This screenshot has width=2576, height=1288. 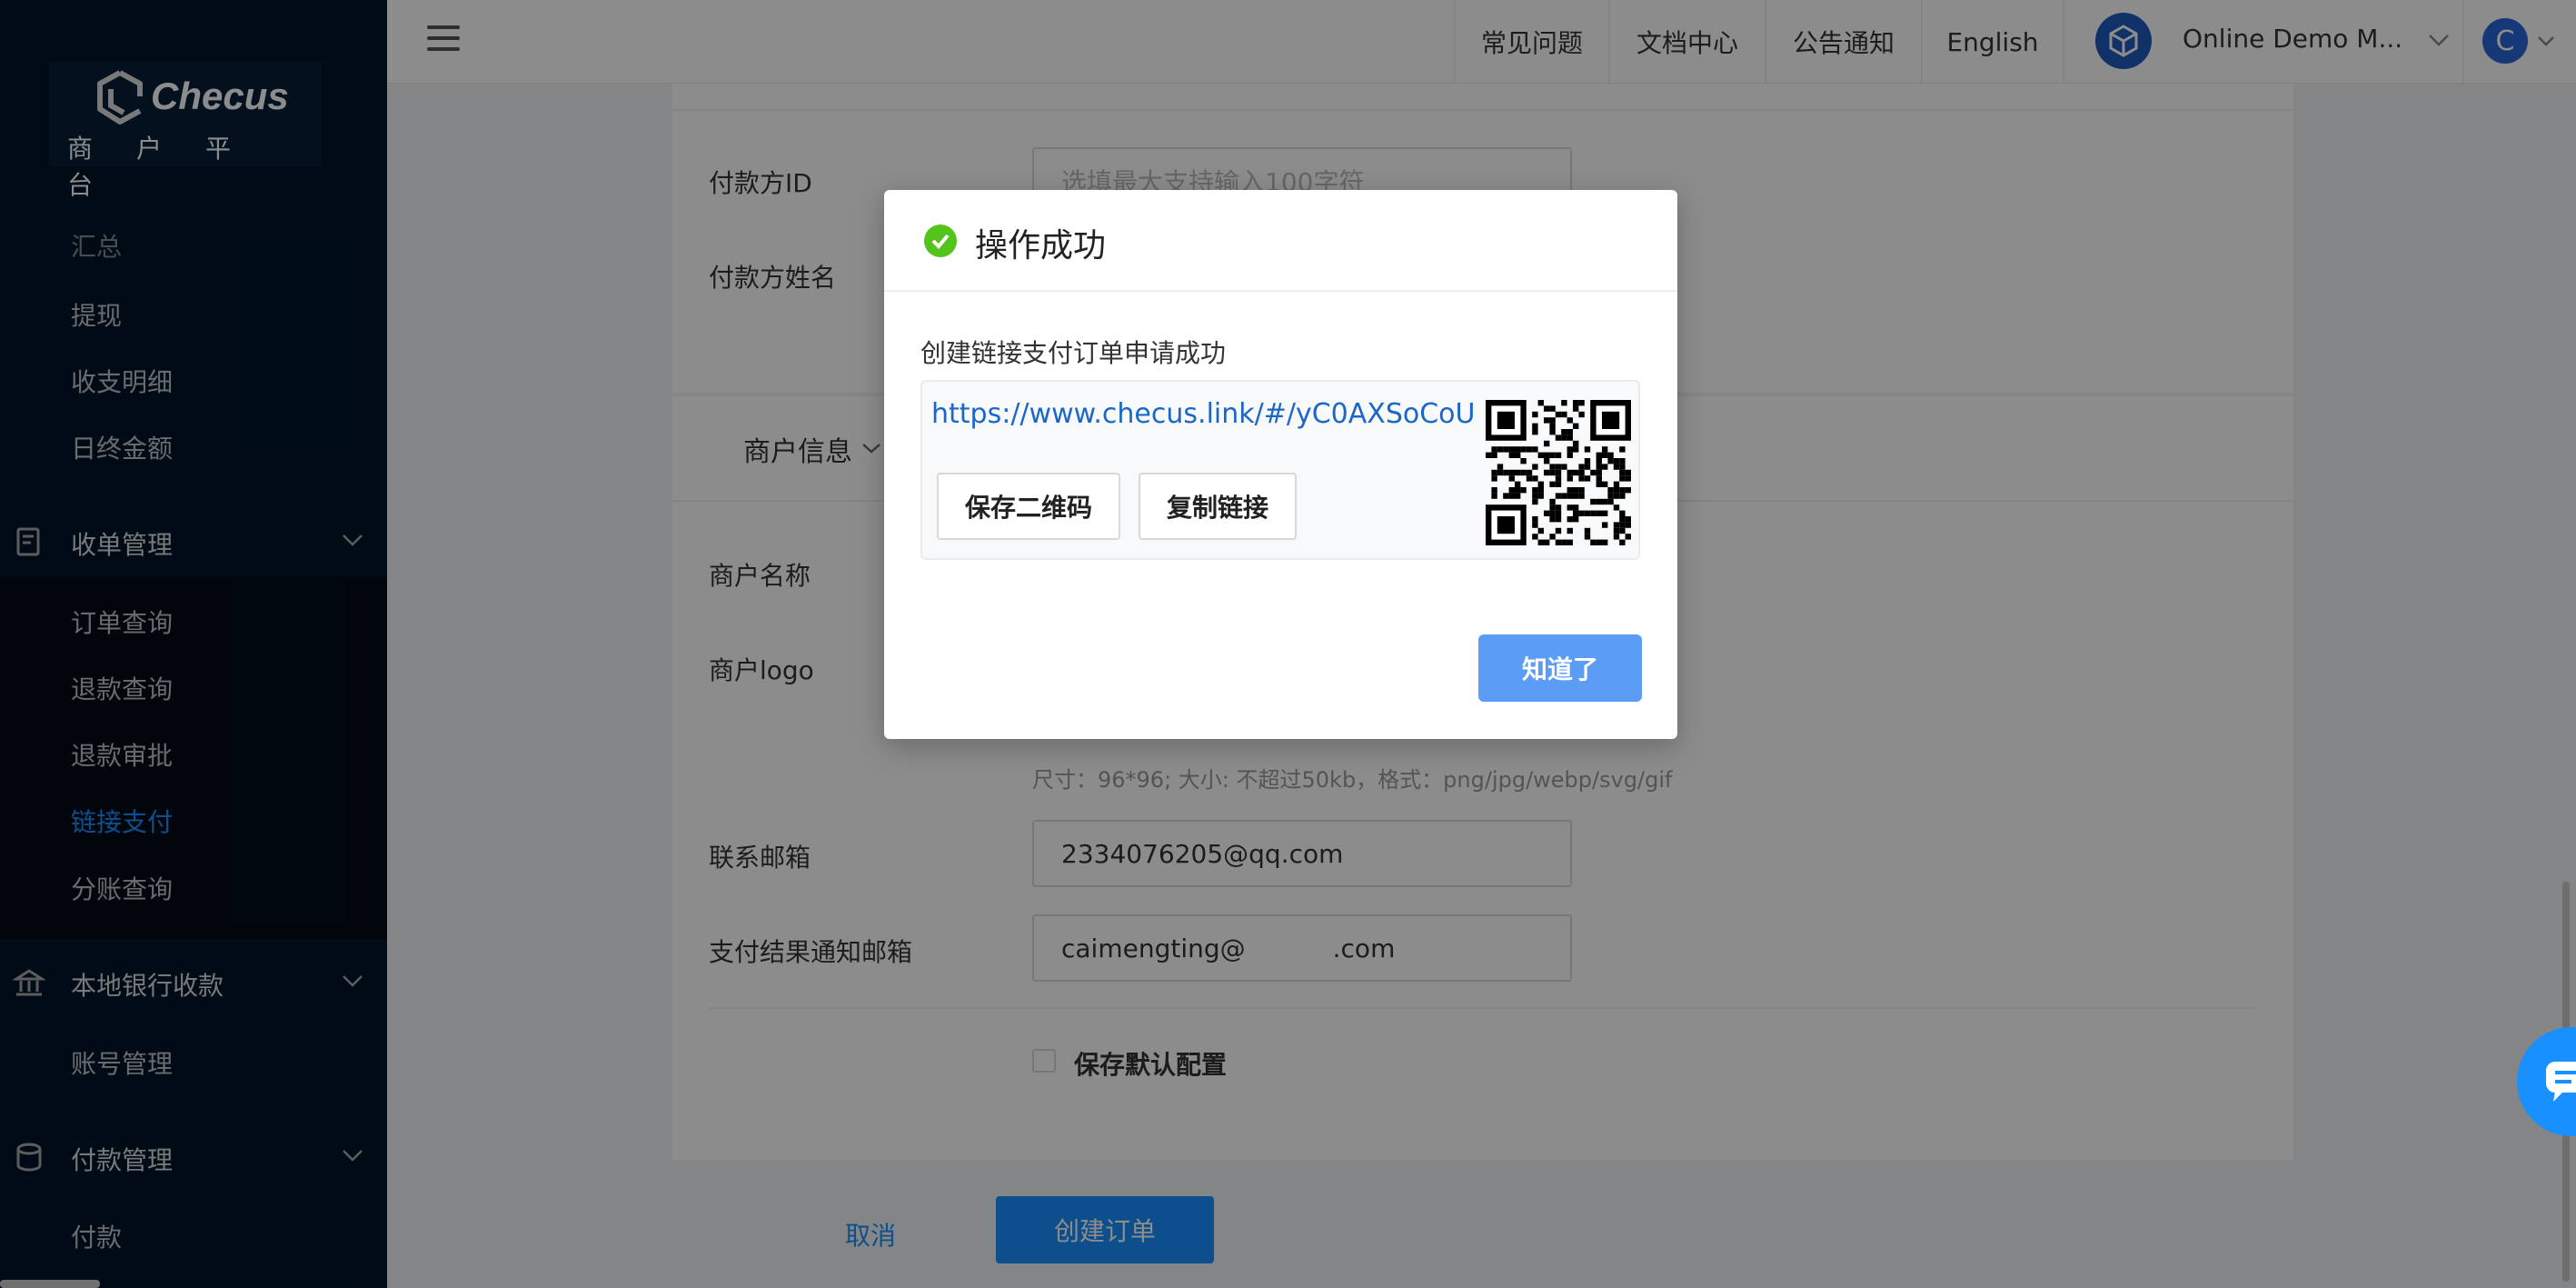 What do you see at coordinates (1041, 246) in the screenshot?
I see `modal-title: 操作成功` at bounding box center [1041, 246].